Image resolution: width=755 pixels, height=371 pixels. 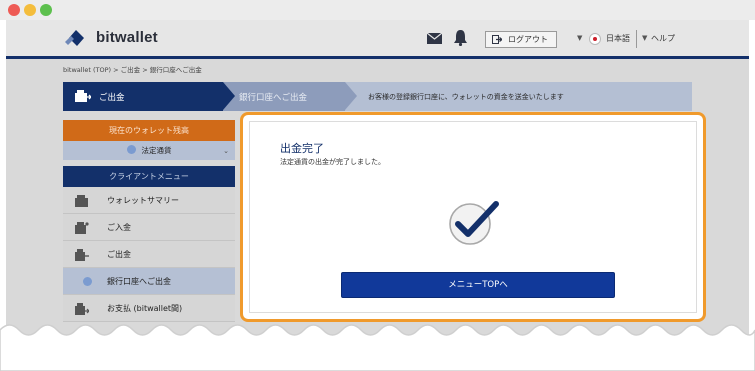 What do you see at coordinates (156, 150) in the screenshot?
I see `currency-select-label: 法定通貨` at bounding box center [156, 150].